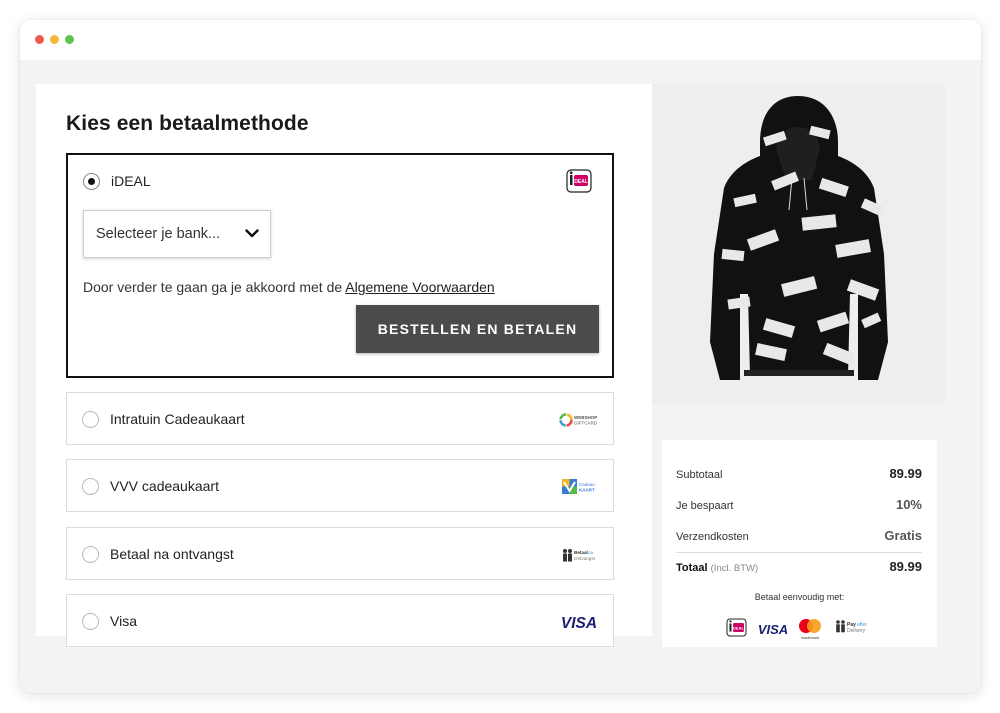 This screenshot has height=713, width=1000. Describe the element at coordinates (712, 537) in the screenshot. I see `shipping-label: Verzendkosten` at that location.